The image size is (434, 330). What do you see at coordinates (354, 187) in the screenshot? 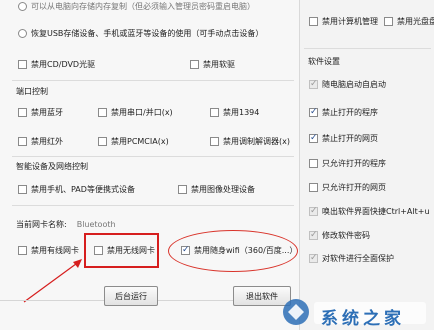
I see `setting-label: 只允许打开的网页` at bounding box center [354, 187].